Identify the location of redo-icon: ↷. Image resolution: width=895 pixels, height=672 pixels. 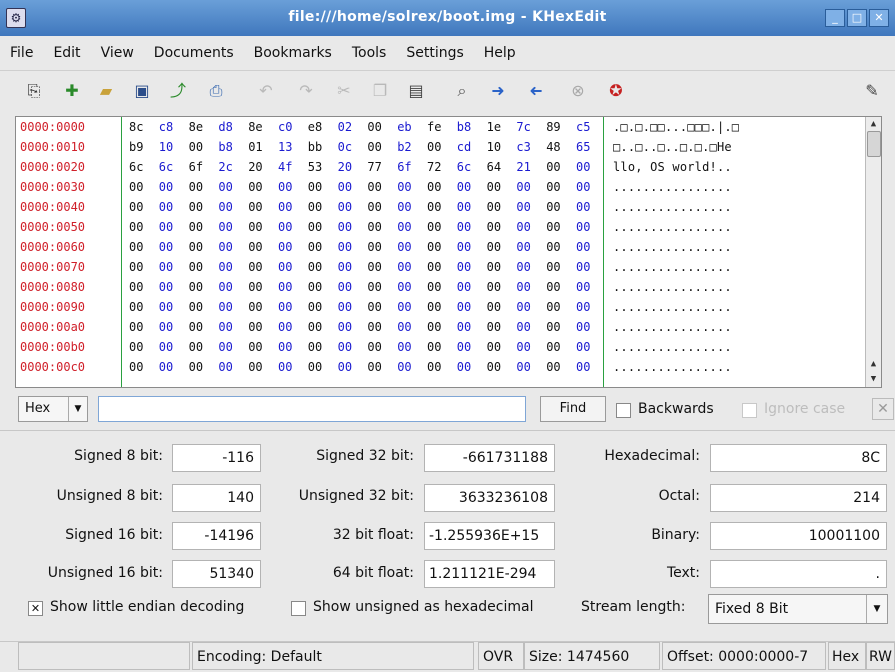
(306, 91).